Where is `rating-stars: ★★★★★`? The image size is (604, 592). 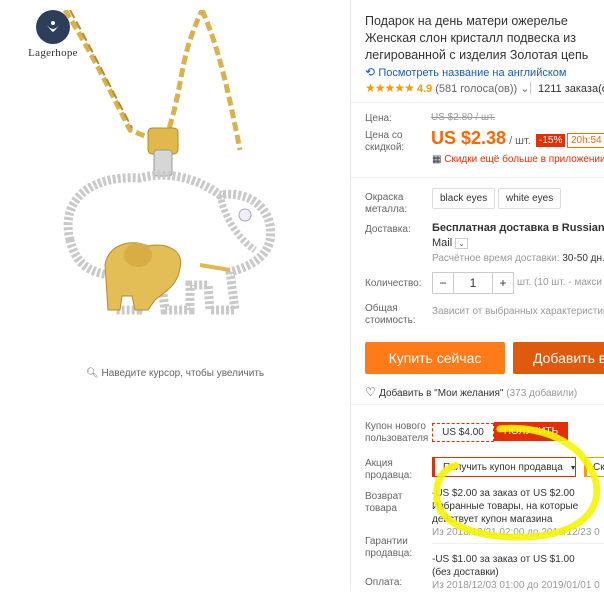
rating-stars: ★★★★★ is located at coordinates (390, 88).